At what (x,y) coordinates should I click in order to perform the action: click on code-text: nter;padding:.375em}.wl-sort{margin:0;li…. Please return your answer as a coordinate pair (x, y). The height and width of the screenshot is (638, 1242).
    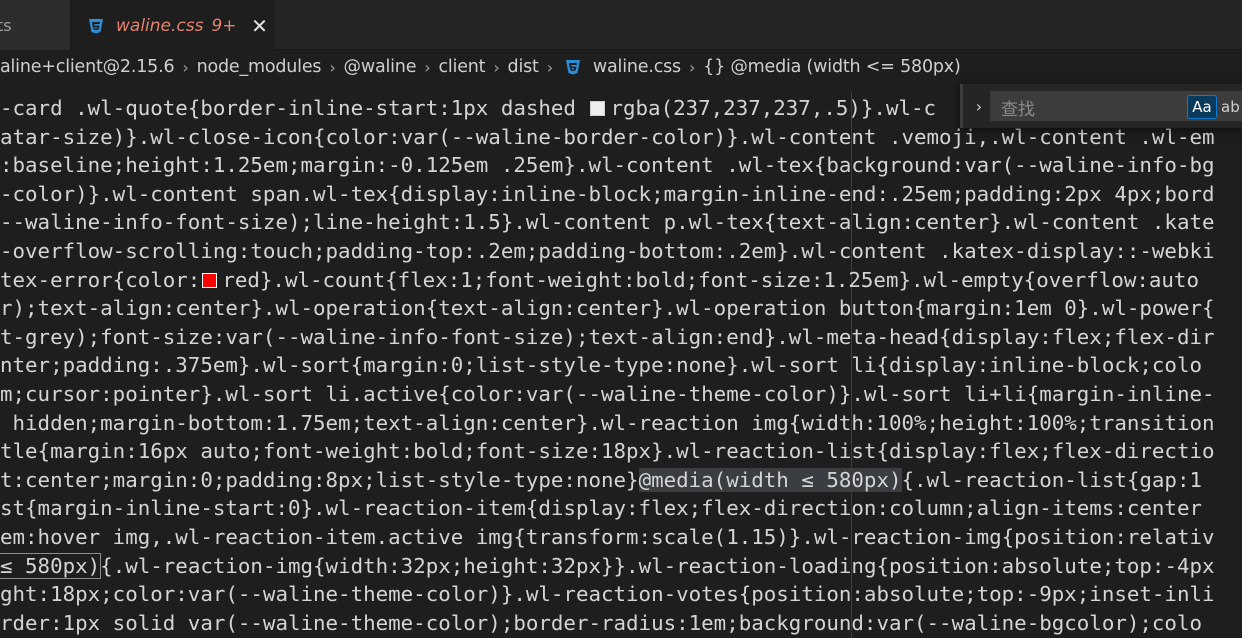
    Looking at the image, I should click on (601, 365).